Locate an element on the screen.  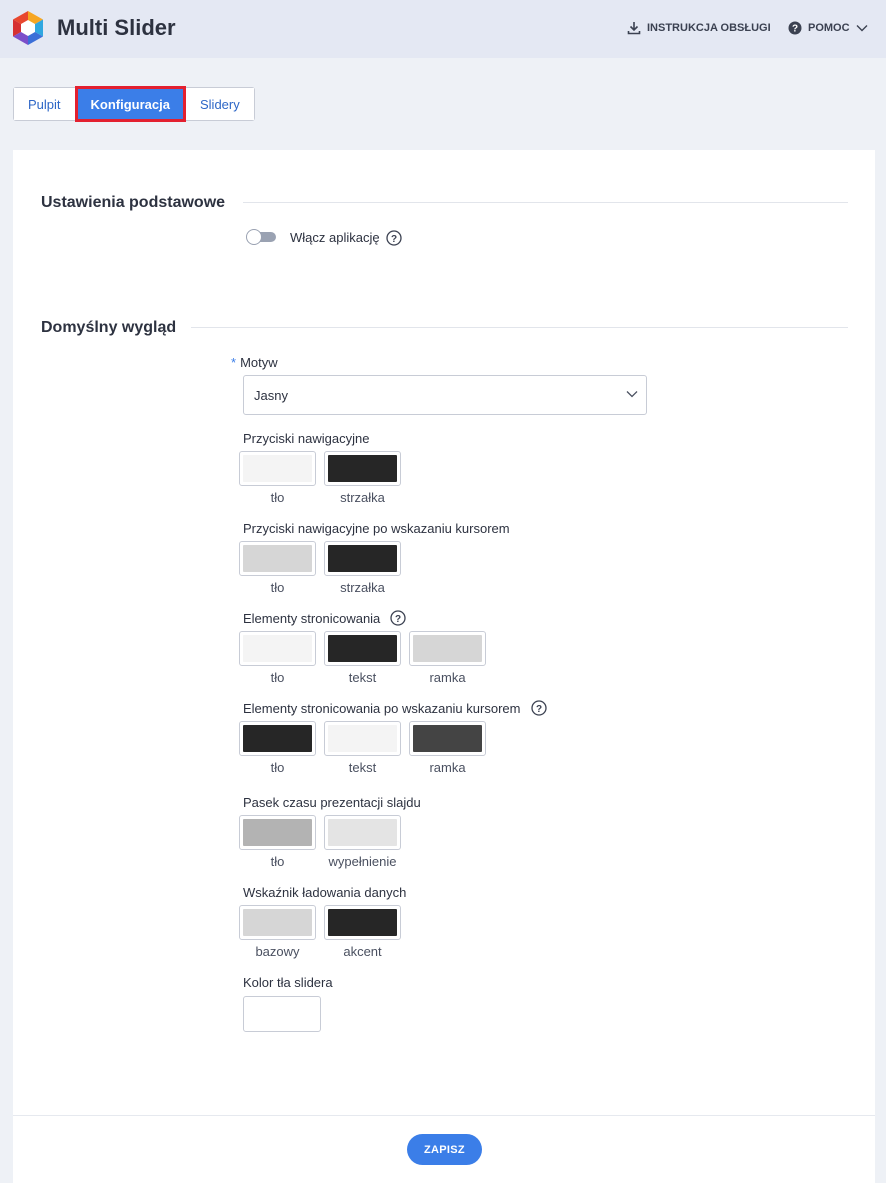
enable-app-label: Włącz aplikację is located at coordinates (335, 237).